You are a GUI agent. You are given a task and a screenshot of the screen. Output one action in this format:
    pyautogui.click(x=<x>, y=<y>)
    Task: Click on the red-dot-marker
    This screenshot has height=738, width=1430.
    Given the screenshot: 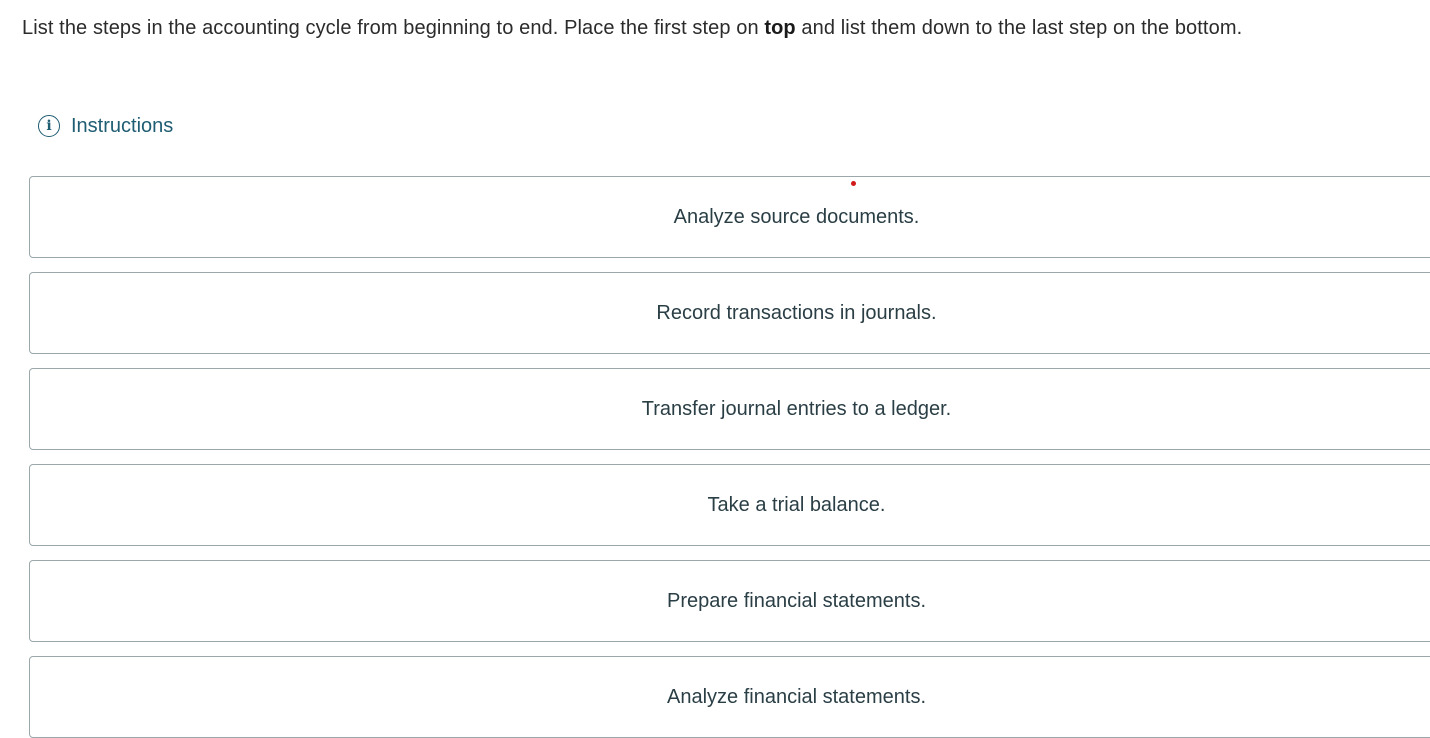 What is the action you would take?
    pyautogui.click(x=853, y=183)
    